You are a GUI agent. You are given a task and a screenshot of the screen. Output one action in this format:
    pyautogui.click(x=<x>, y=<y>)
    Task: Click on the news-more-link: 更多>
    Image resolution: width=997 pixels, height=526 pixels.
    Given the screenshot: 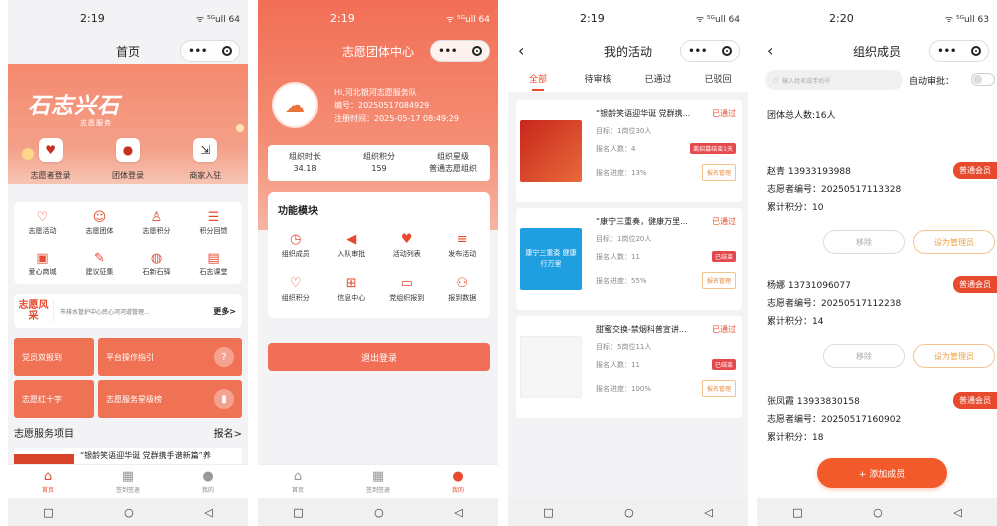 What is the action you would take?
    pyautogui.click(x=227, y=311)
    